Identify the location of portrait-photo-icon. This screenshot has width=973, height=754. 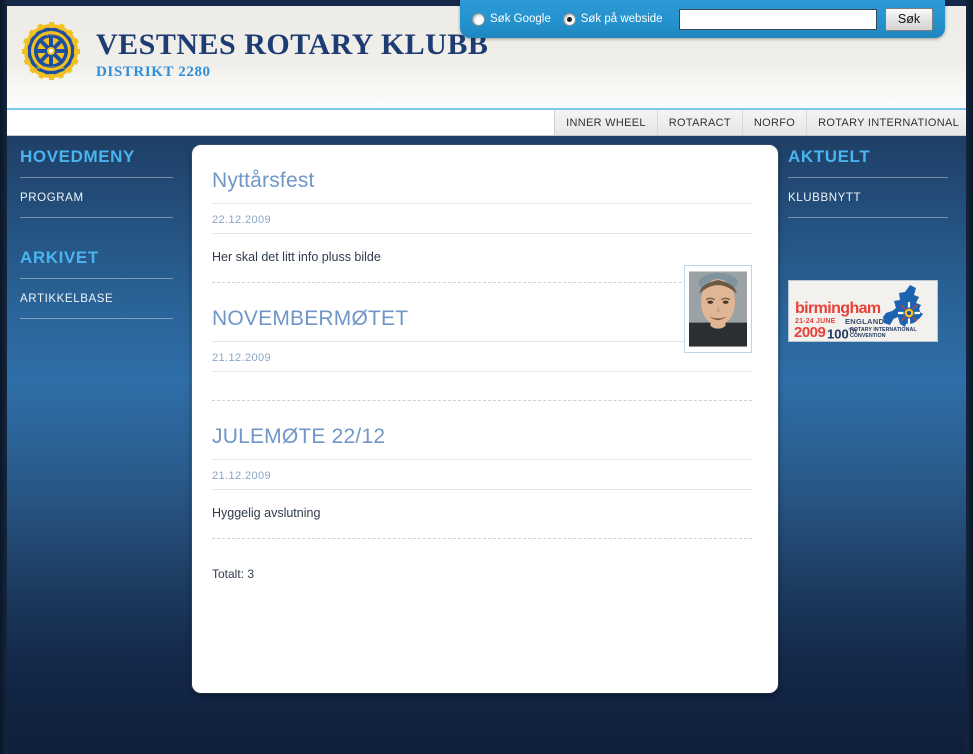
(718, 309).